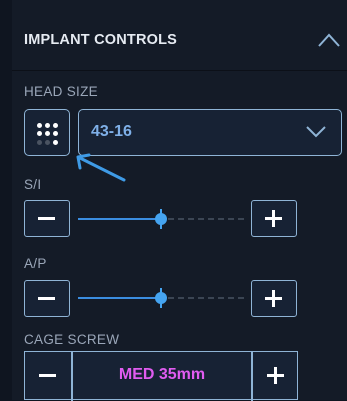  I want to click on si-decrease-button, so click(47, 218).